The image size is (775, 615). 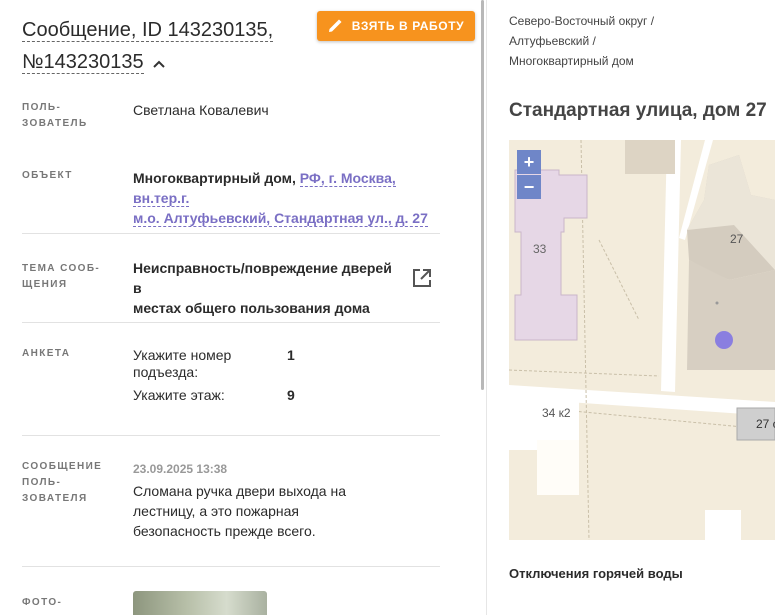 I want to click on map-label-33: 33, so click(x=540, y=249).